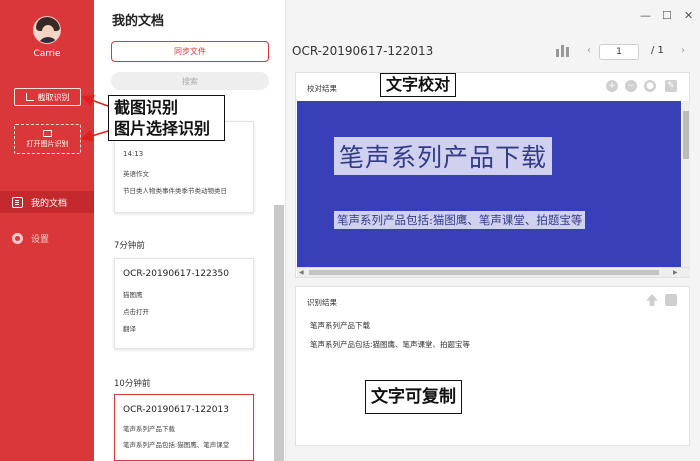  I want to click on panel-header: 校对结果, so click(322, 88).